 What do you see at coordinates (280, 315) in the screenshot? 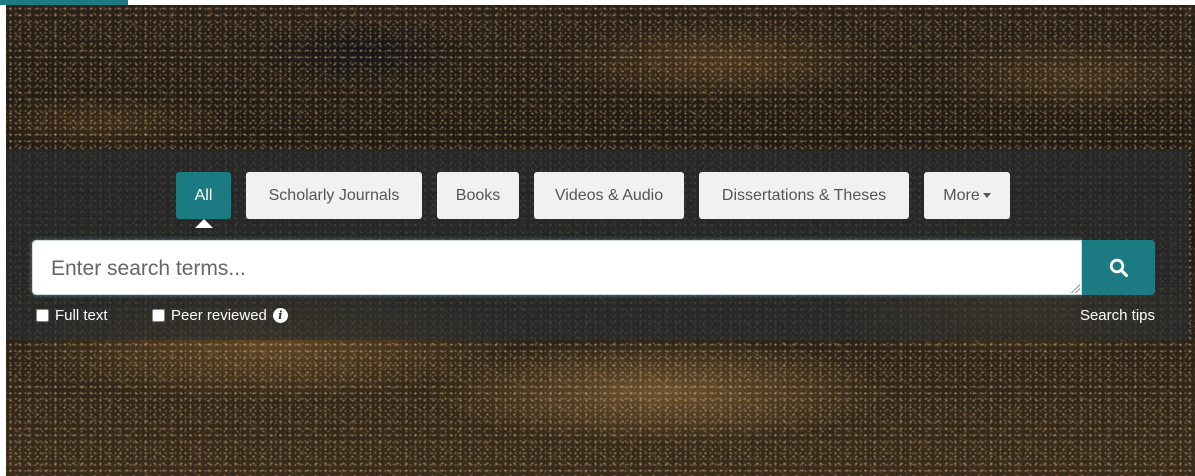
I see `info-icon: i` at bounding box center [280, 315].